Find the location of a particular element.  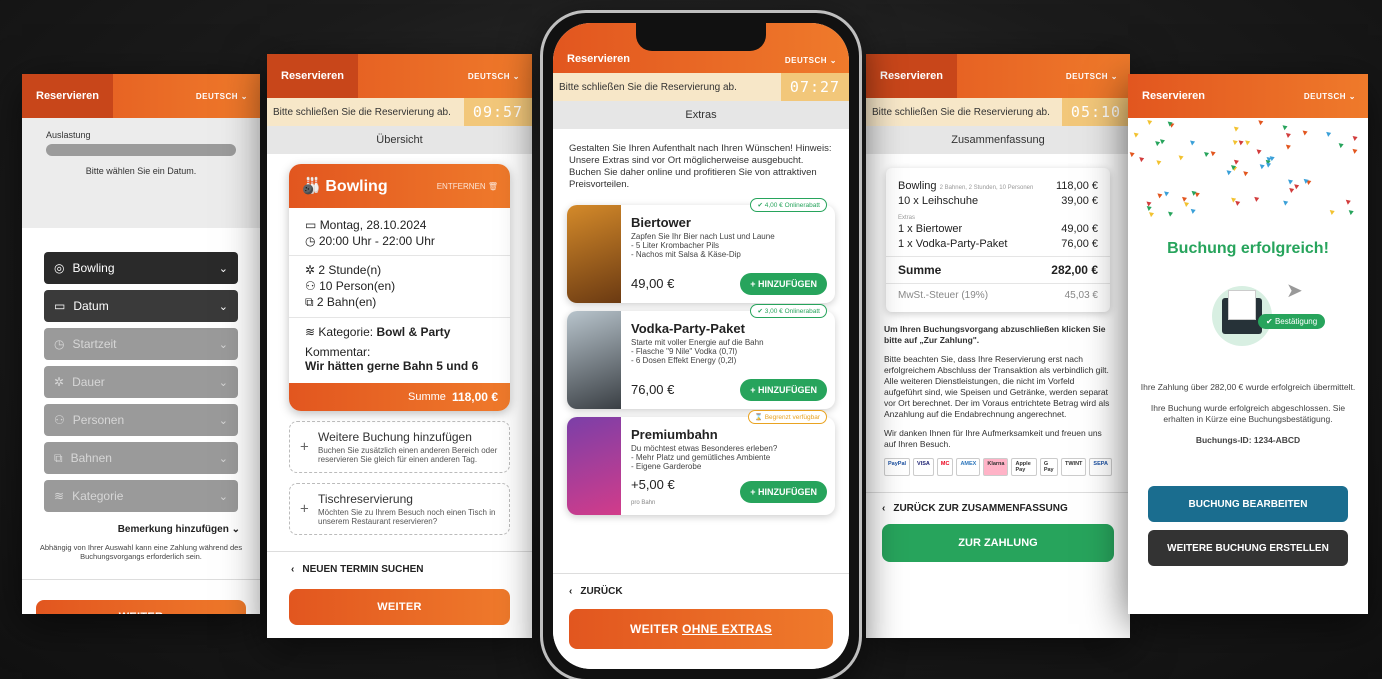

summary-tax: MwSt.-Steuer (19%) 45,03 € is located at coordinates (998, 295).